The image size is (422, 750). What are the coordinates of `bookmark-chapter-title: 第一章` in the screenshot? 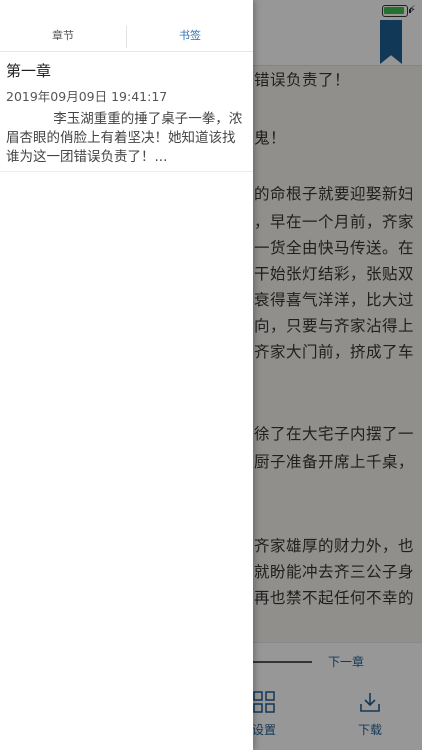 It's located at (29, 71).